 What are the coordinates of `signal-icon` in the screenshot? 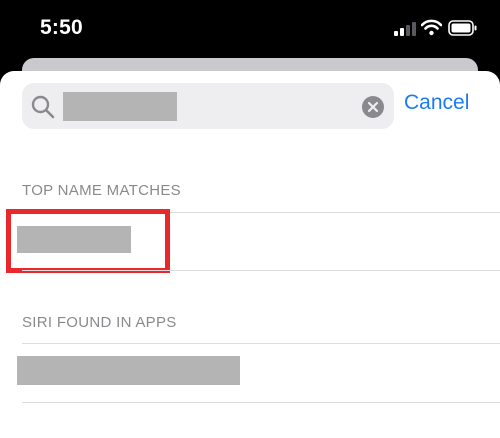 It's located at (405, 29).